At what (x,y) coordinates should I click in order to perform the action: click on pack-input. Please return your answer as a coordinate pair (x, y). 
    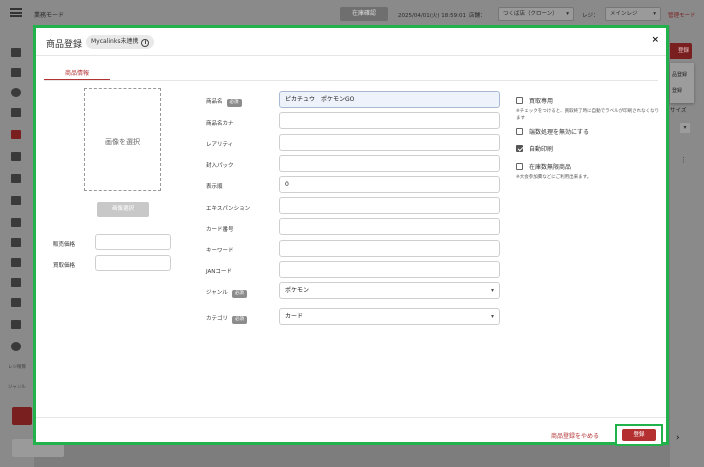
    Looking at the image, I should click on (389, 163).